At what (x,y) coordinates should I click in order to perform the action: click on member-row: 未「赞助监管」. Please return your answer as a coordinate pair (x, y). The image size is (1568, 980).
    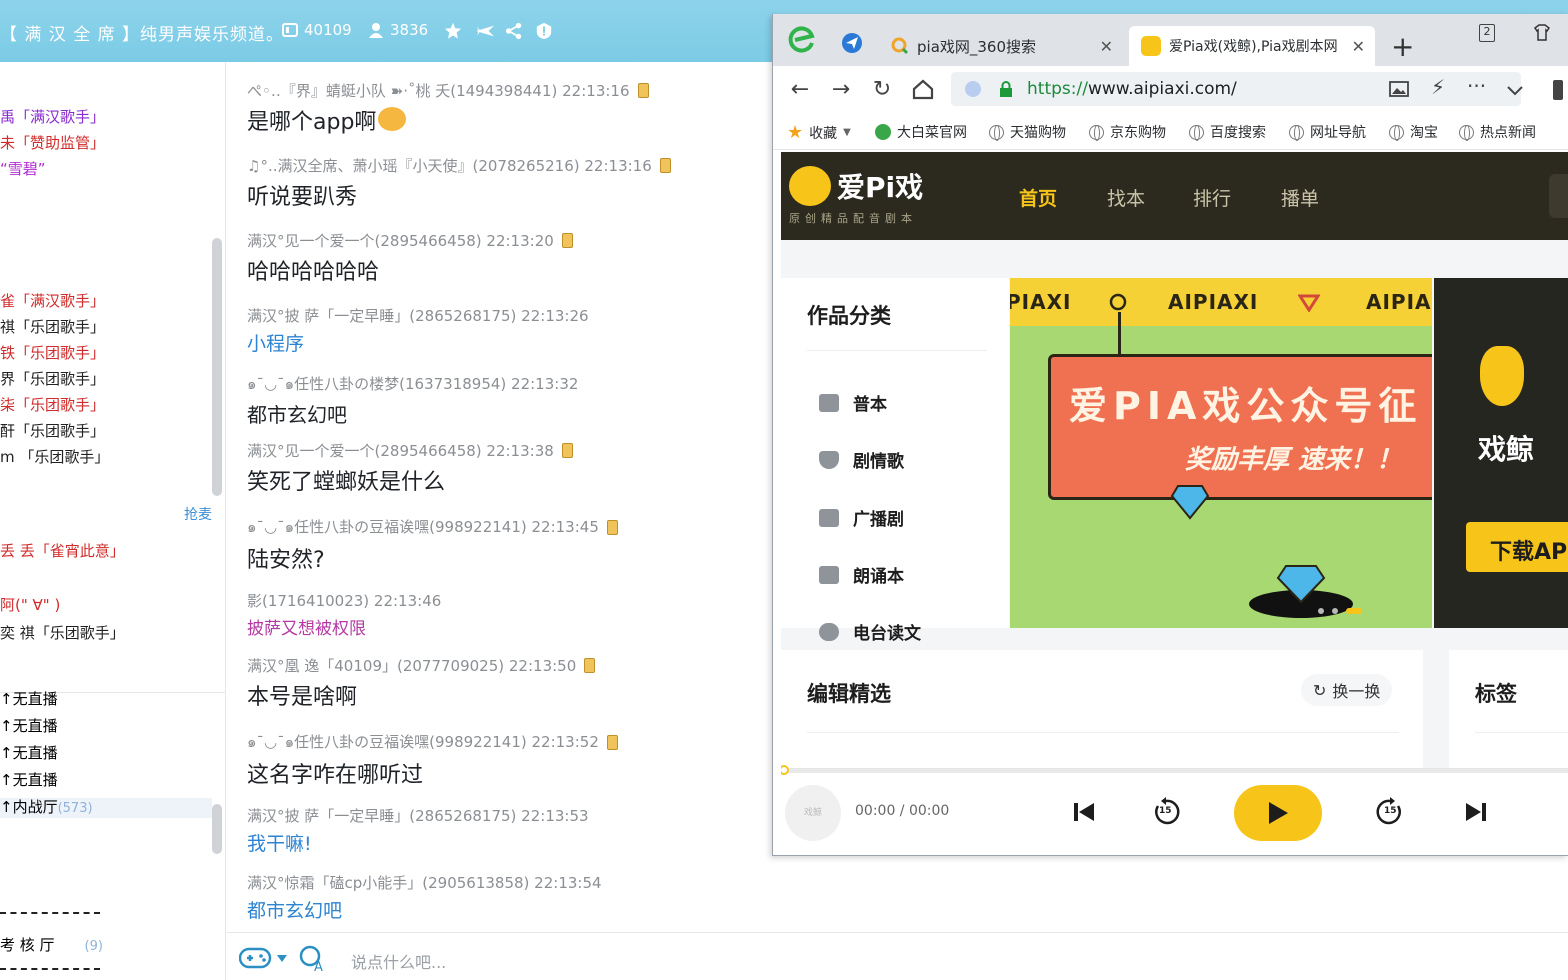
    Looking at the image, I should click on (52, 143).